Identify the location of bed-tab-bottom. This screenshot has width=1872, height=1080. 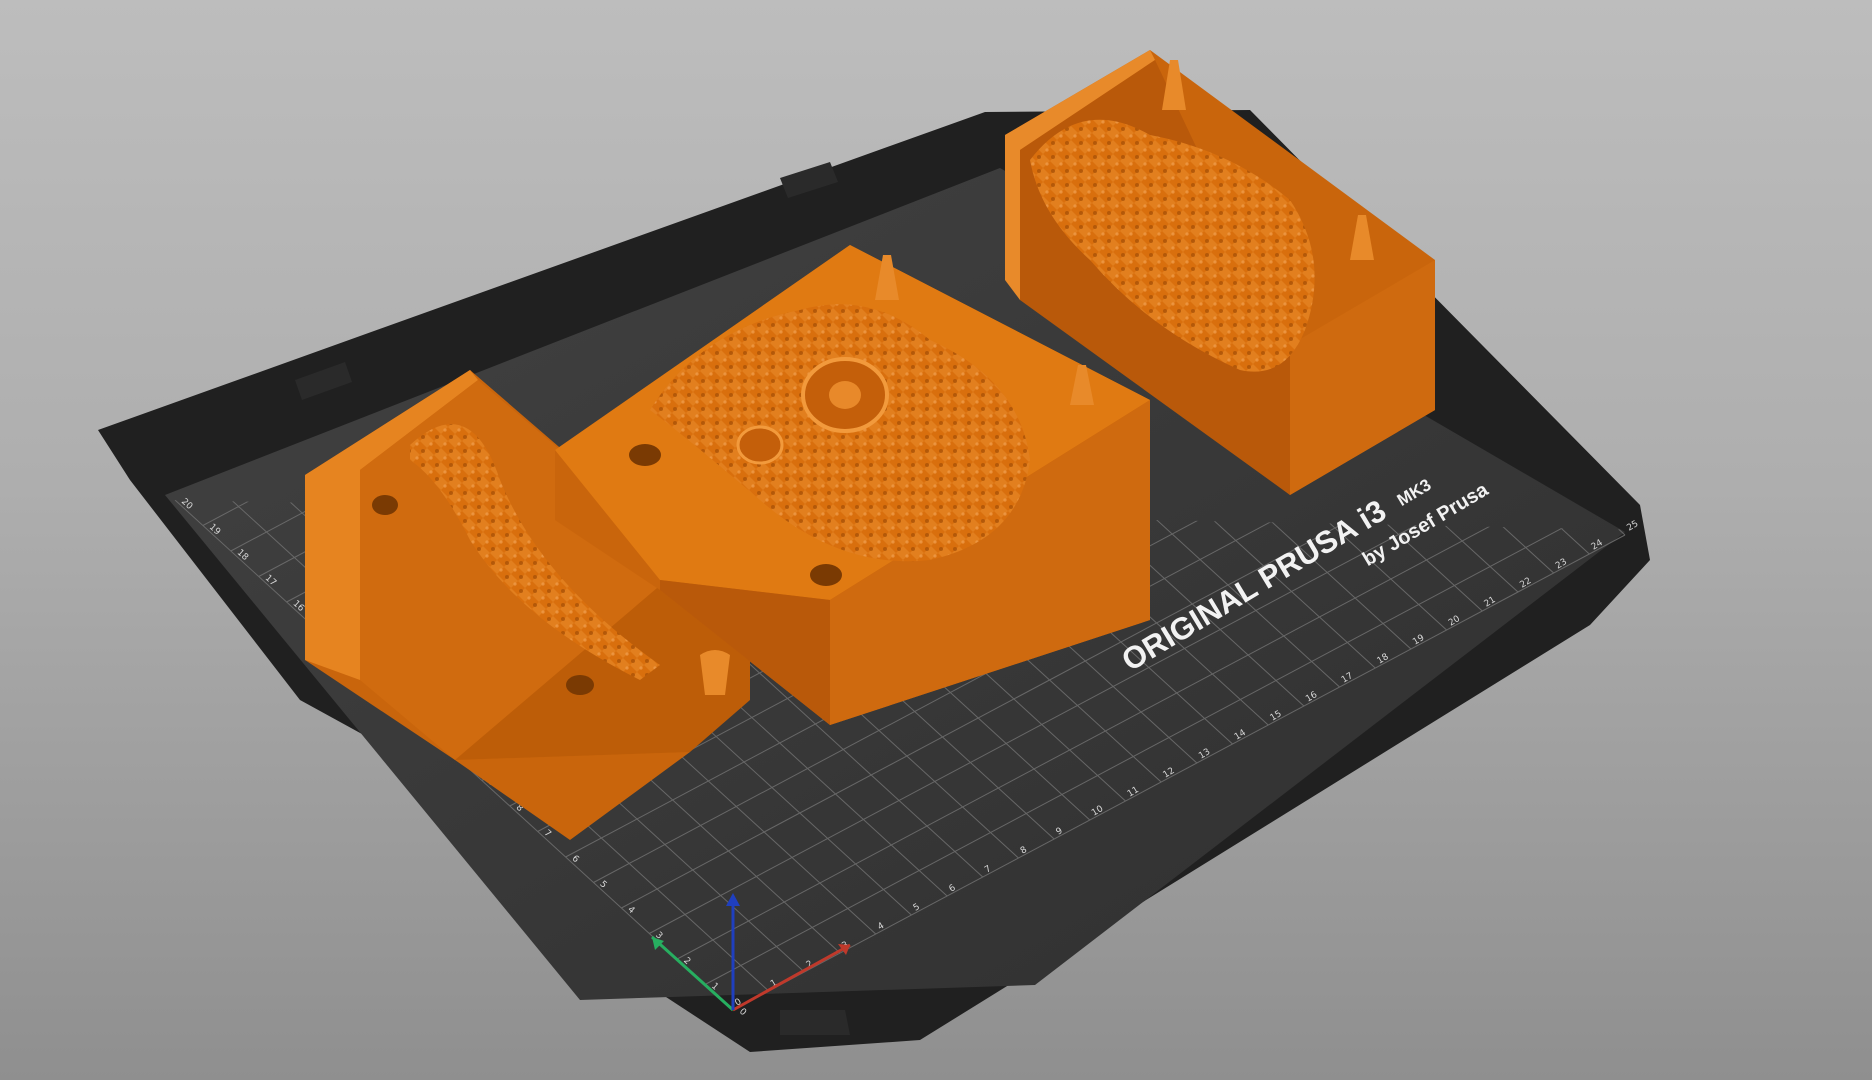
(815, 1022).